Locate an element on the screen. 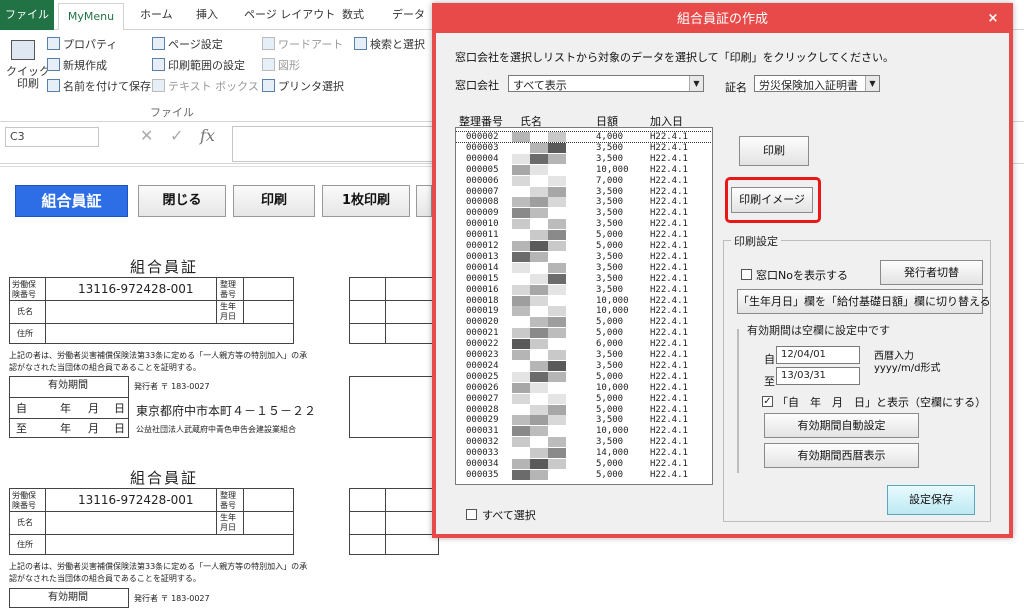 This screenshot has width=1024, height=608. text-box-button: テキスト ボックス is located at coordinates (205, 86).